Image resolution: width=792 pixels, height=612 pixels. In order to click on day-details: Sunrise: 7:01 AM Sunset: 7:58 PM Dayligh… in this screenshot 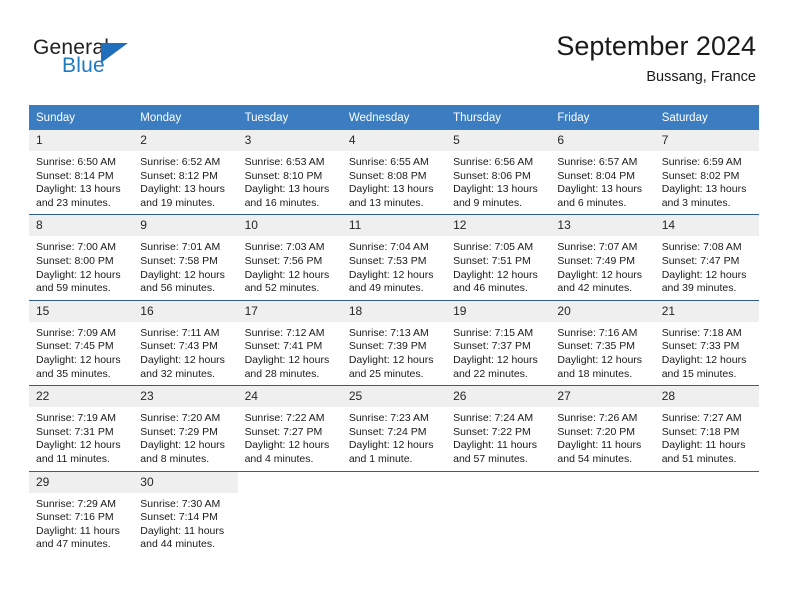, I will do `click(185, 267)`.